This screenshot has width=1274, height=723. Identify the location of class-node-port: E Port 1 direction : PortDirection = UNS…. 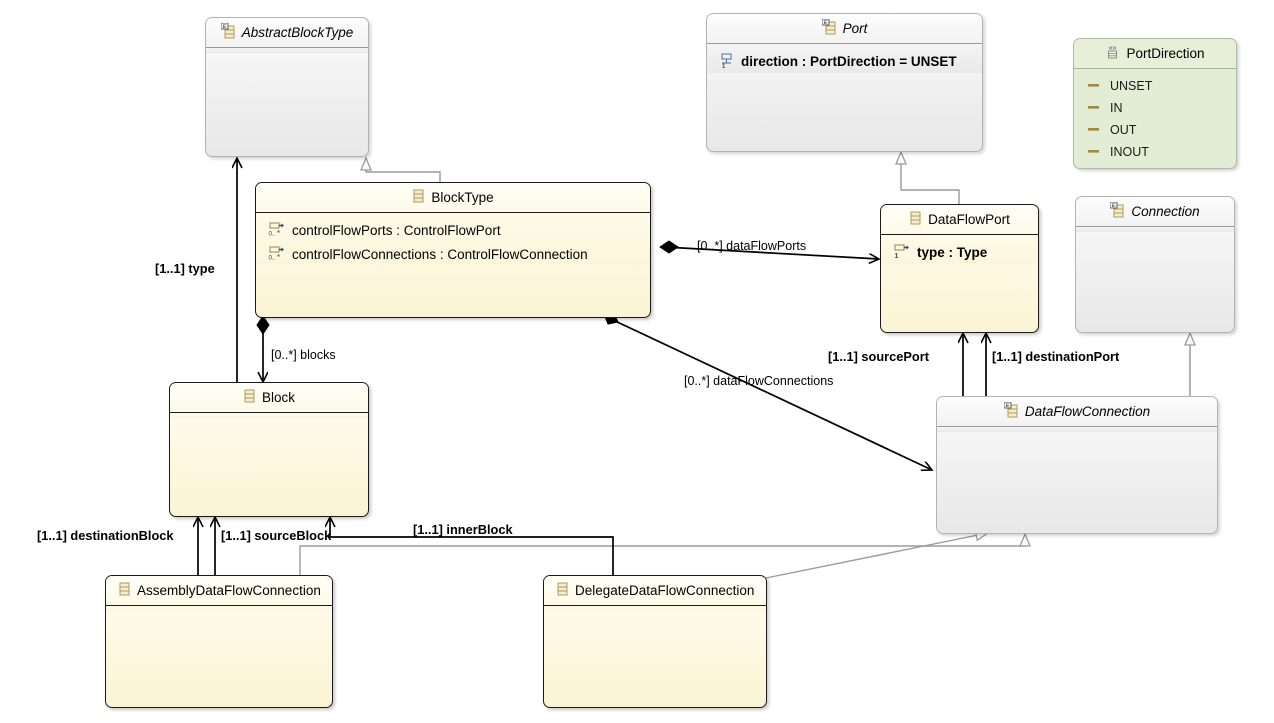
(844, 82).